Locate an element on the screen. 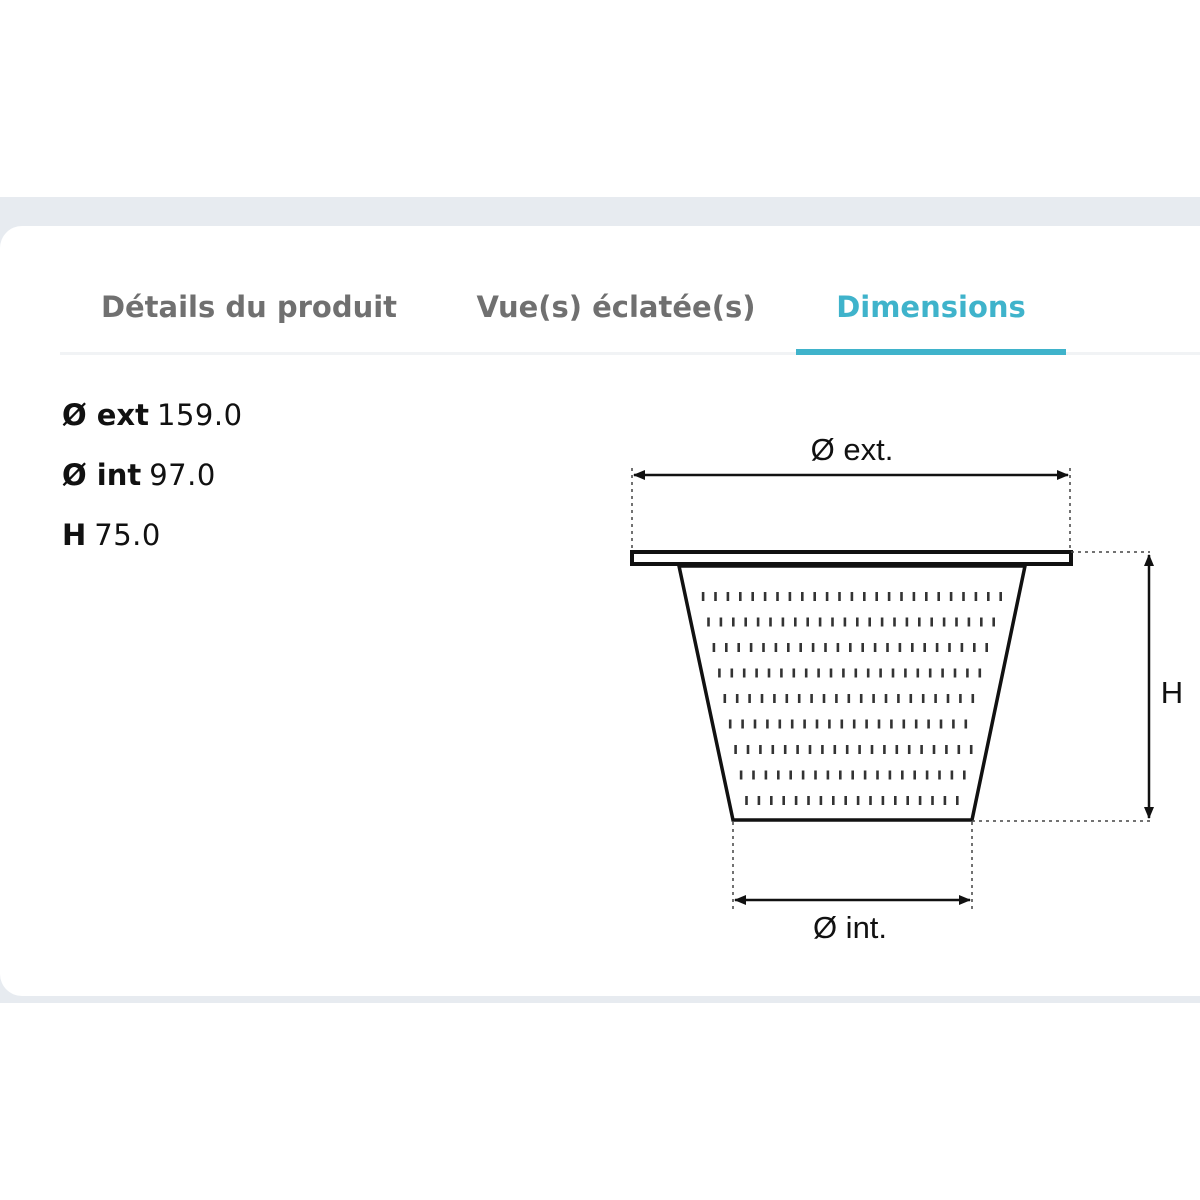  tab-dimensions: Dimensions is located at coordinates (931, 311).